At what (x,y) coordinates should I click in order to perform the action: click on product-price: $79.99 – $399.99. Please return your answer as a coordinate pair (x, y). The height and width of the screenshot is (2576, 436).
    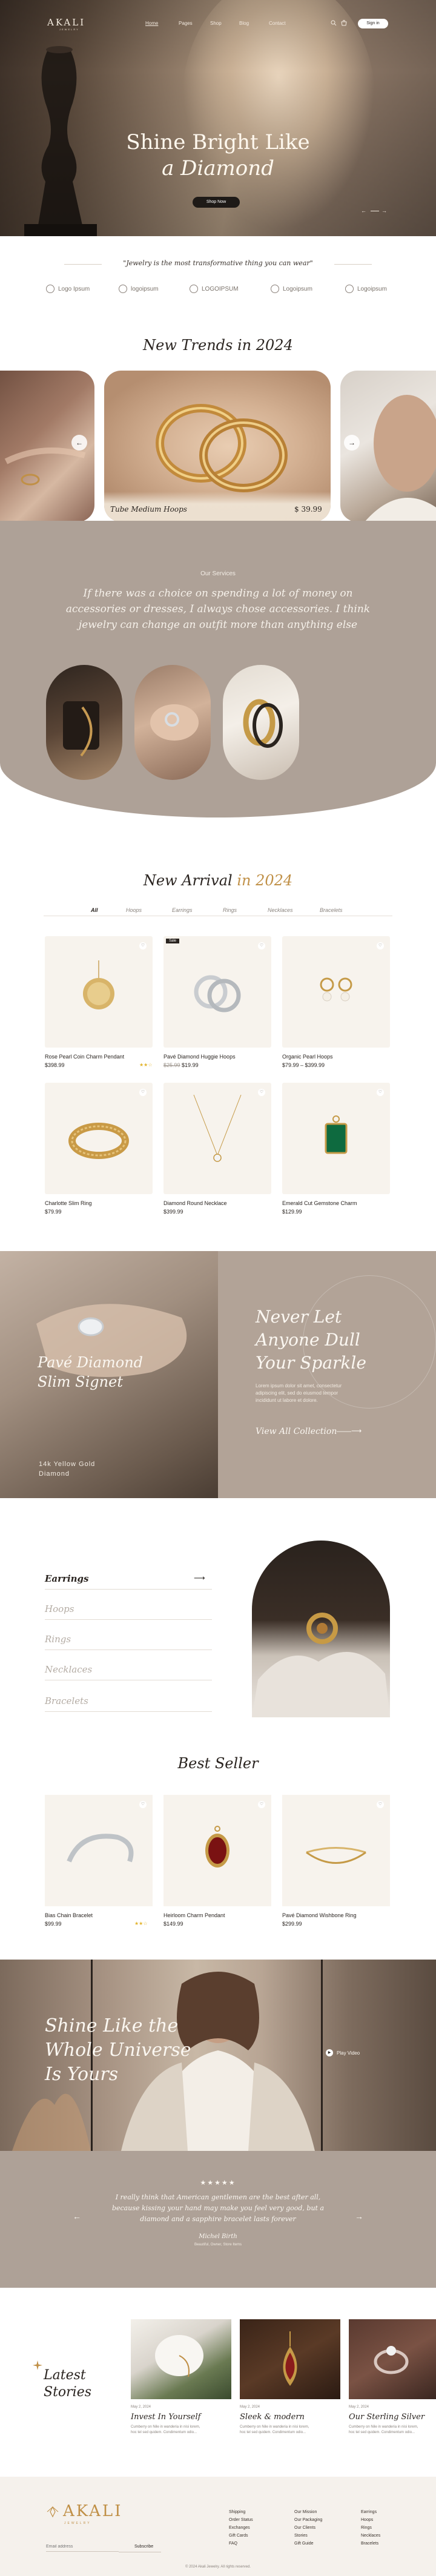
    Looking at the image, I should click on (303, 1065).